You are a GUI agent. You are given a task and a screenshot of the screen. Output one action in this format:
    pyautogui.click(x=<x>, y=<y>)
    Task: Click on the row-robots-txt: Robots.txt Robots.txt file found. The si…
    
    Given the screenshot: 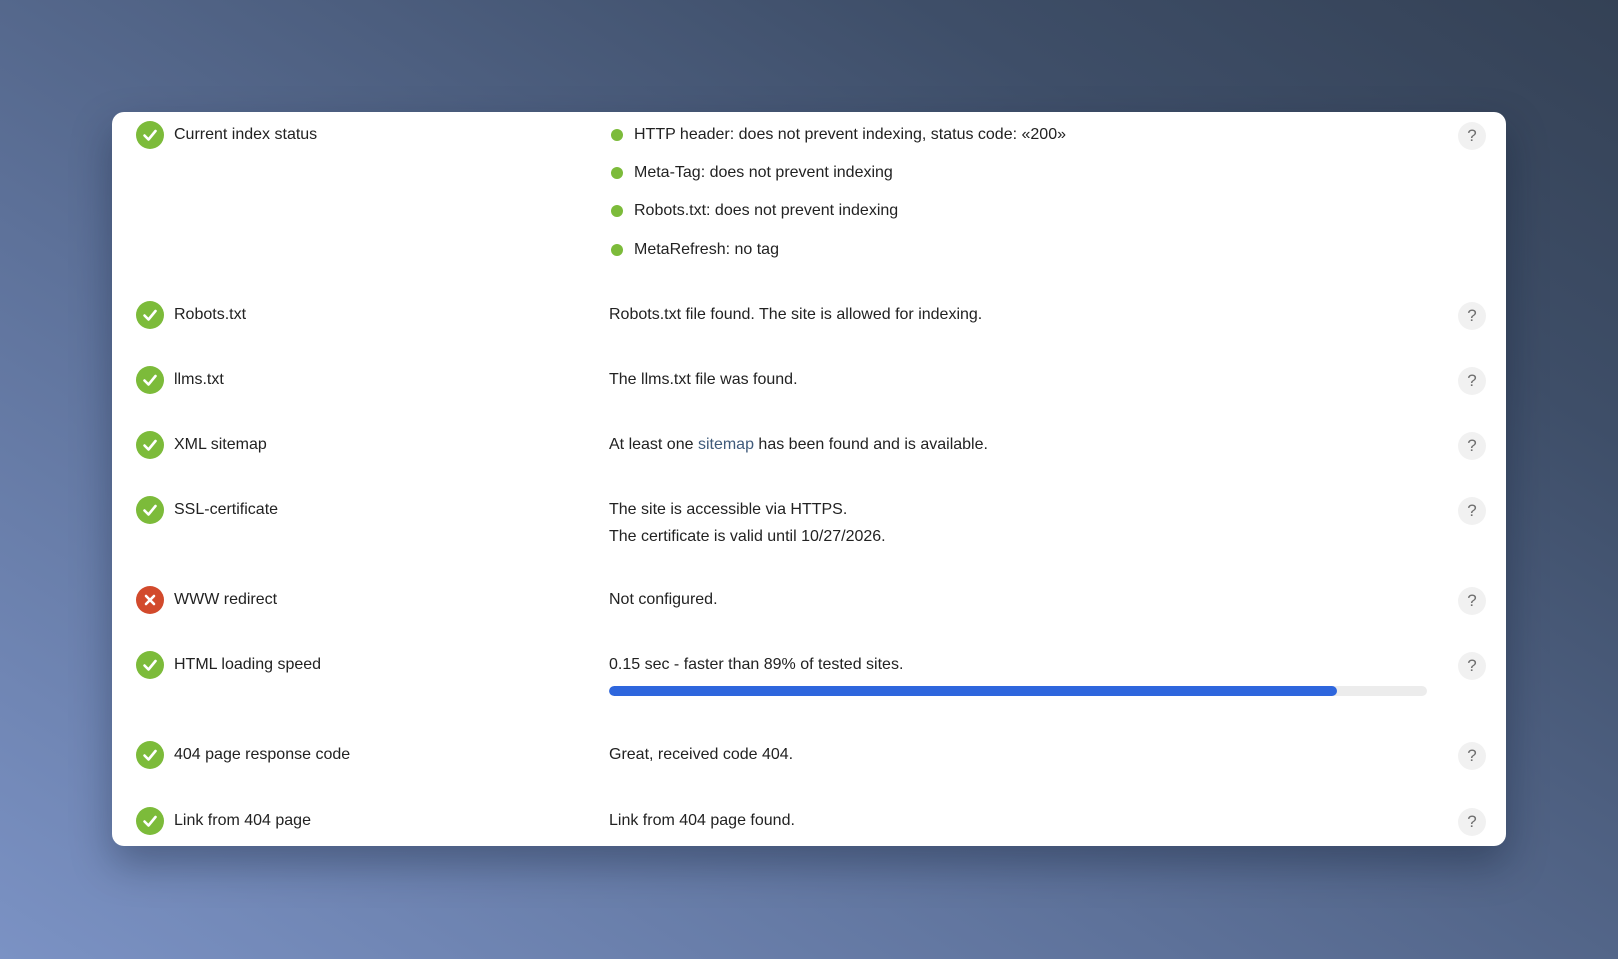 What is the action you would take?
    pyautogui.click(x=809, y=324)
    